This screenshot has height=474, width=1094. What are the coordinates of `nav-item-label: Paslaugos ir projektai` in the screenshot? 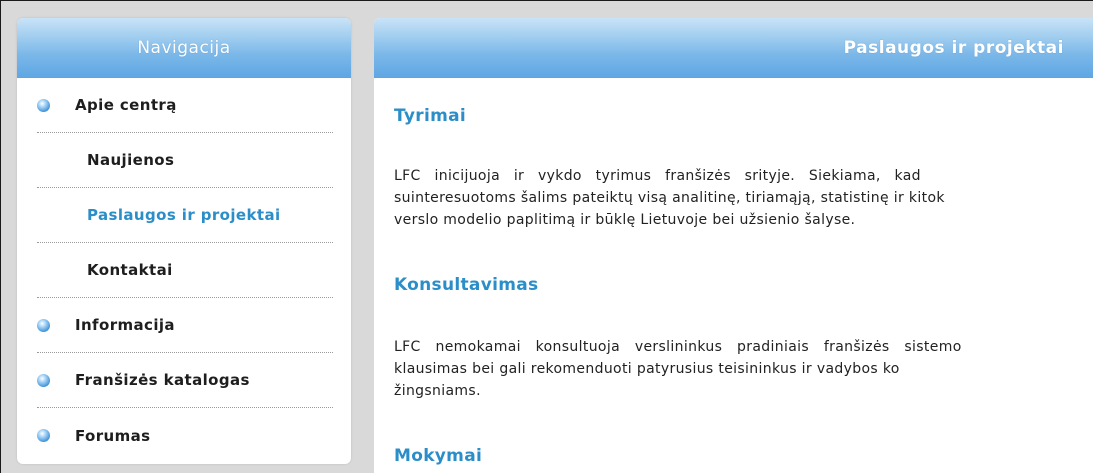 It's located at (184, 215).